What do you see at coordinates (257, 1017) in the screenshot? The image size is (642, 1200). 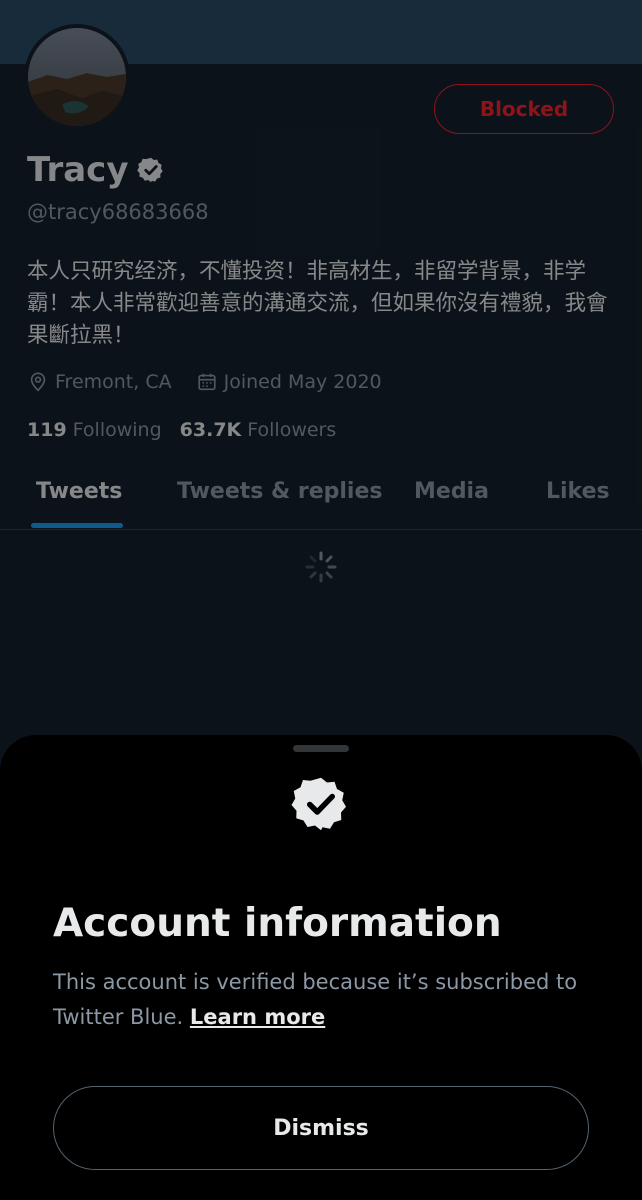 I see `learn-more-link: Learn more` at bounding box center [257, 1017].